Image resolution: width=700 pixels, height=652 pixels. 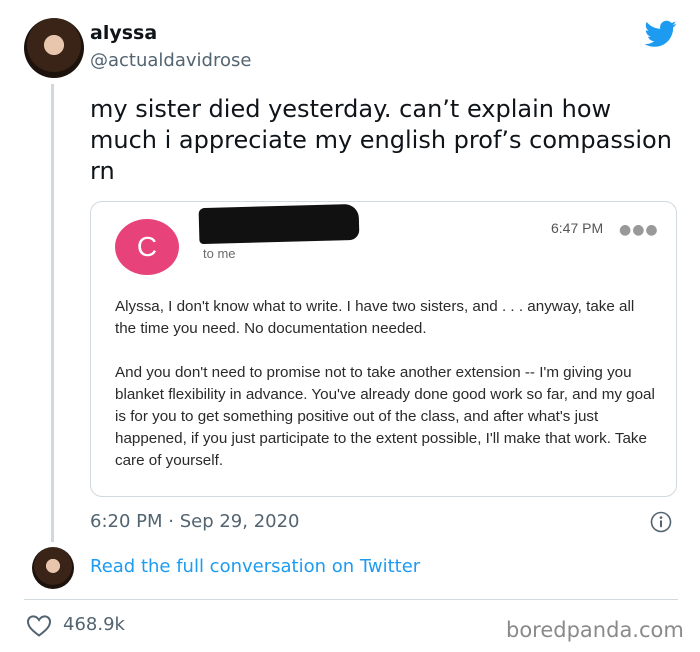 What do you see at coordinates (219, 253) in the screenshot?
I see `email-recipient: to me` at bounding box center [219, 253].